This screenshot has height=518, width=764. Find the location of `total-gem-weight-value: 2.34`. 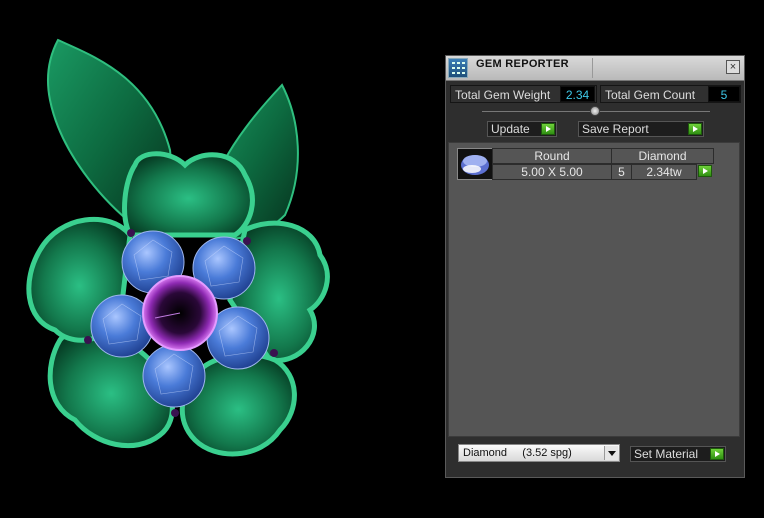

total-gem-weight-value: 2.34 is located at coordinates (577, 94).